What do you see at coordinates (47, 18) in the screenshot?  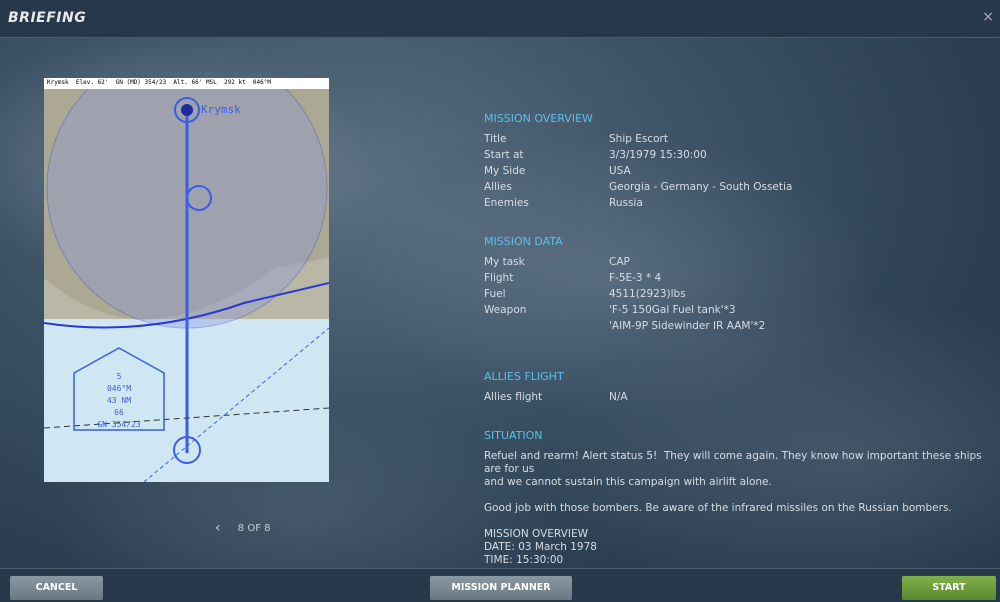 I see `window-title: BRIEFING` at bounding box center [47, 18].